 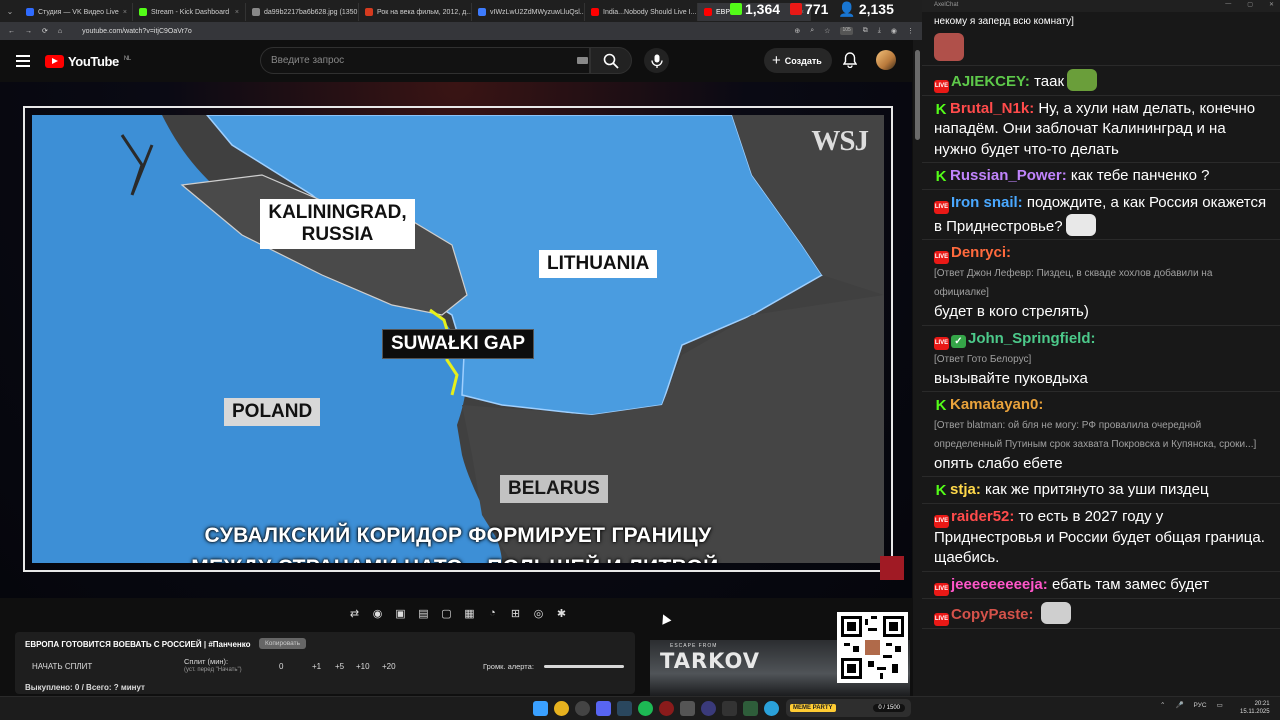 I want to click on grid-icon: ▦, so click(x=469, y=613).